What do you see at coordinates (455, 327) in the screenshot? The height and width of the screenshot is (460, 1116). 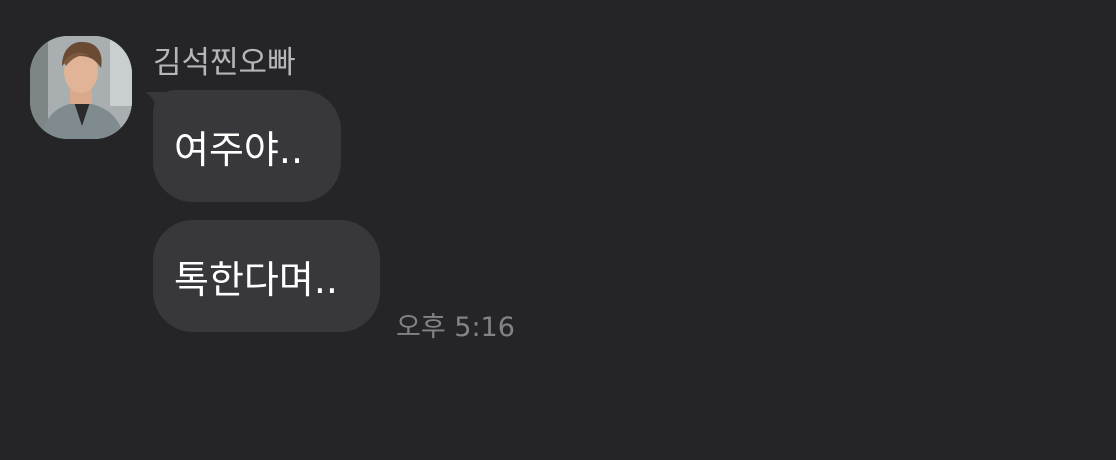 I see `message-timestamp: 오후 5:16` at bounding box center [455, 327].